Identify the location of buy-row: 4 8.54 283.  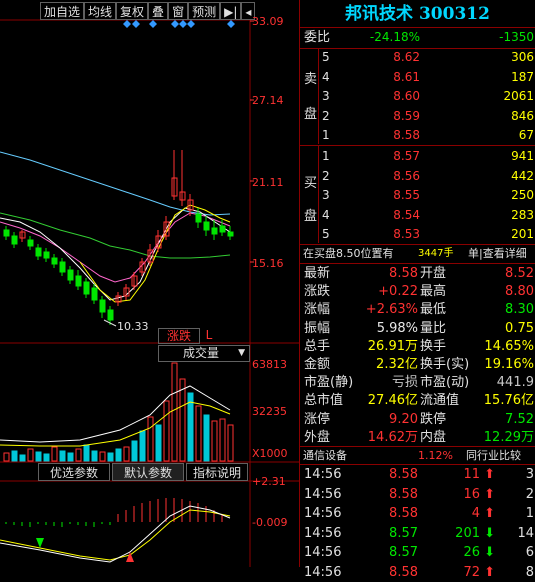
(417, 215).